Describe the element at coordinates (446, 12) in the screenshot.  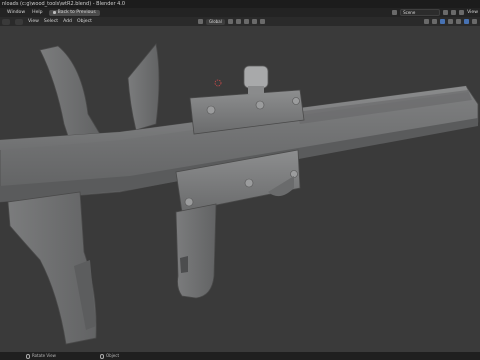
I see `copy-icon` at that location.